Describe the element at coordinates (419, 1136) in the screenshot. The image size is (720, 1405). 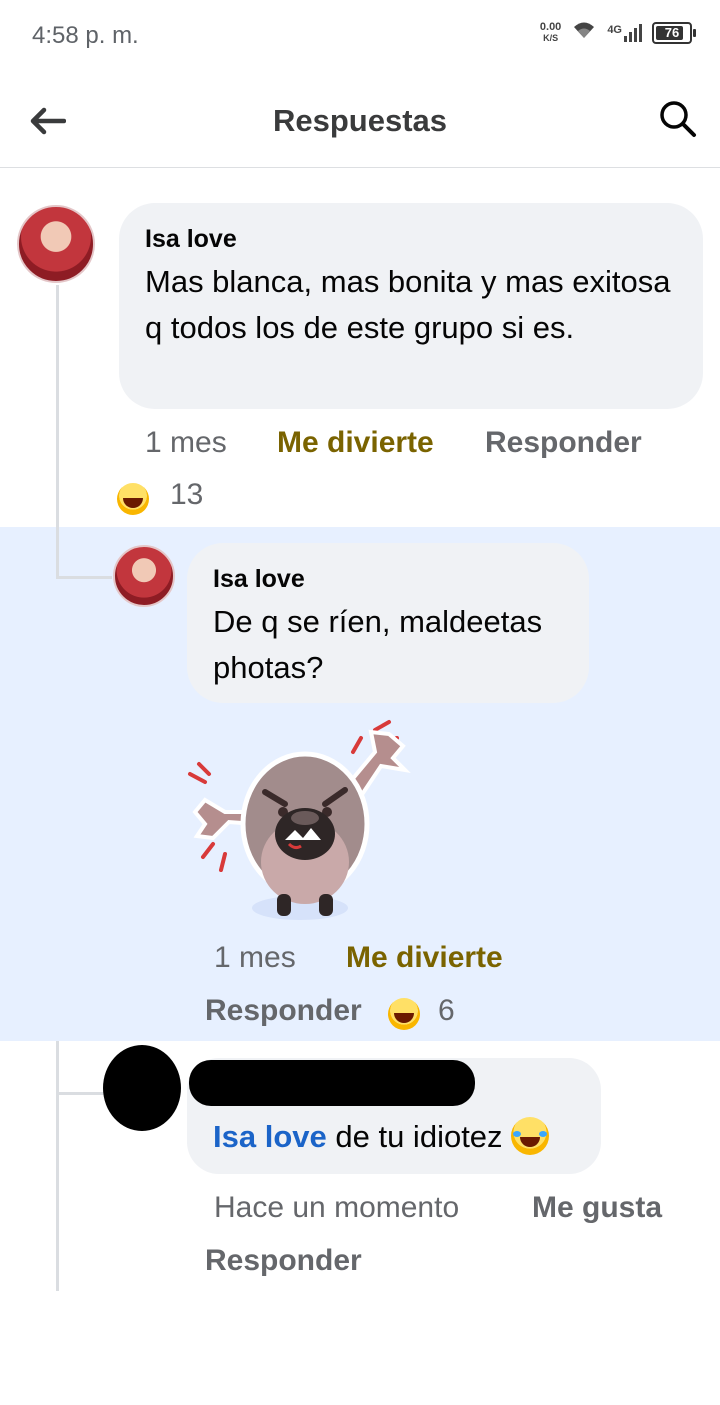
I see `comment-text: de tu idiotez` at that location.